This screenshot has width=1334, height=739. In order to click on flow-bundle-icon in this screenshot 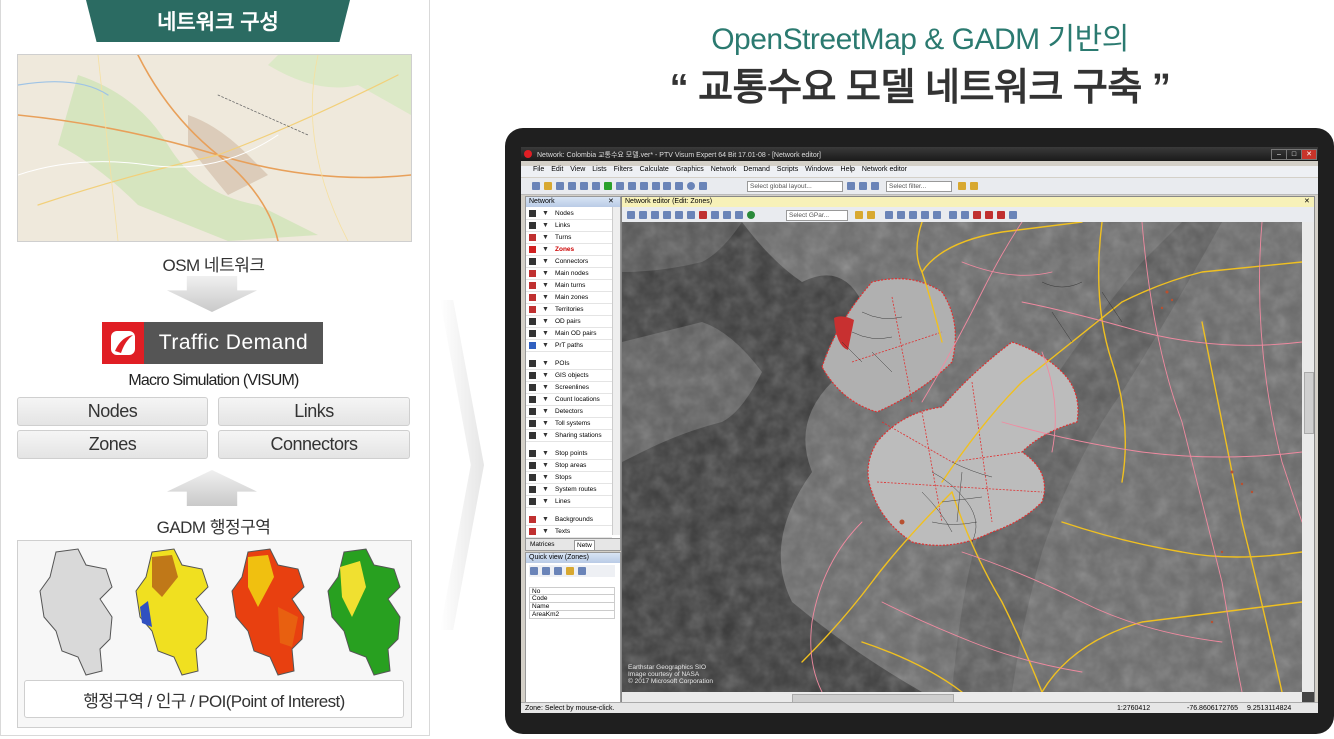, I will do `click(977, 215)`.